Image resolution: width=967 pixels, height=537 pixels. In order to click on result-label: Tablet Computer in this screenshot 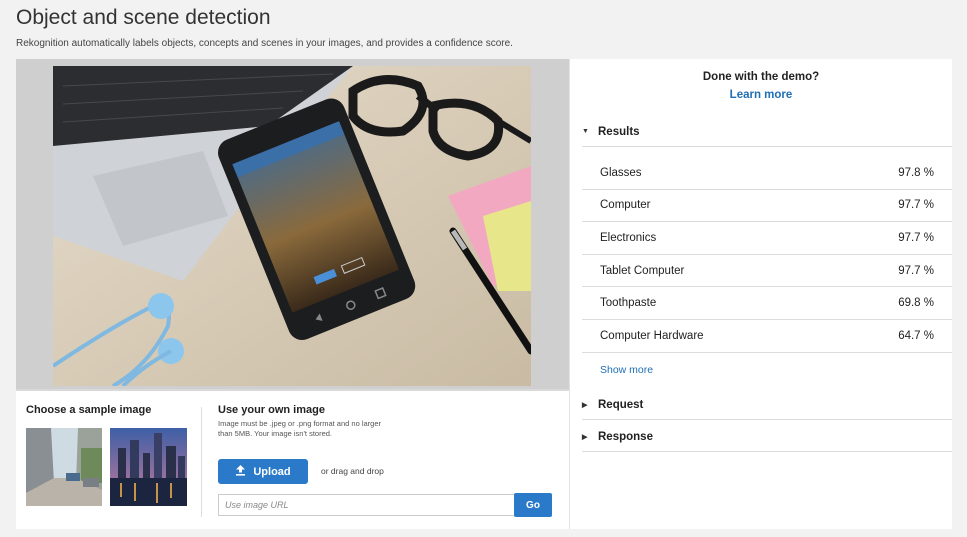, I will do `click(642, 270)`.